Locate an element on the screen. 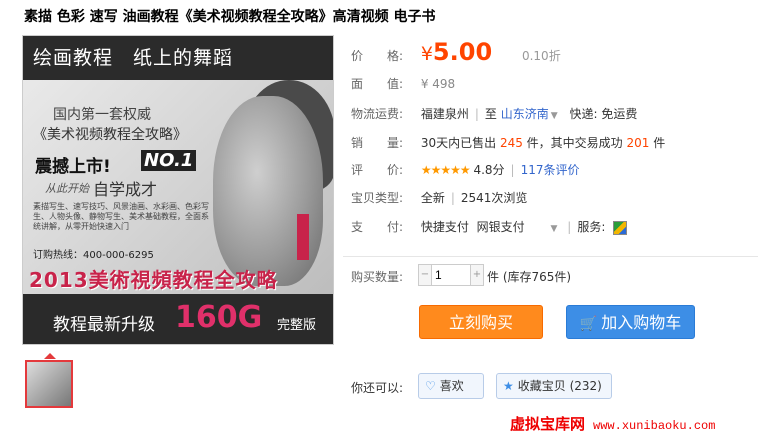  quantity-stepper: − + is located at coordinates (451, 275).